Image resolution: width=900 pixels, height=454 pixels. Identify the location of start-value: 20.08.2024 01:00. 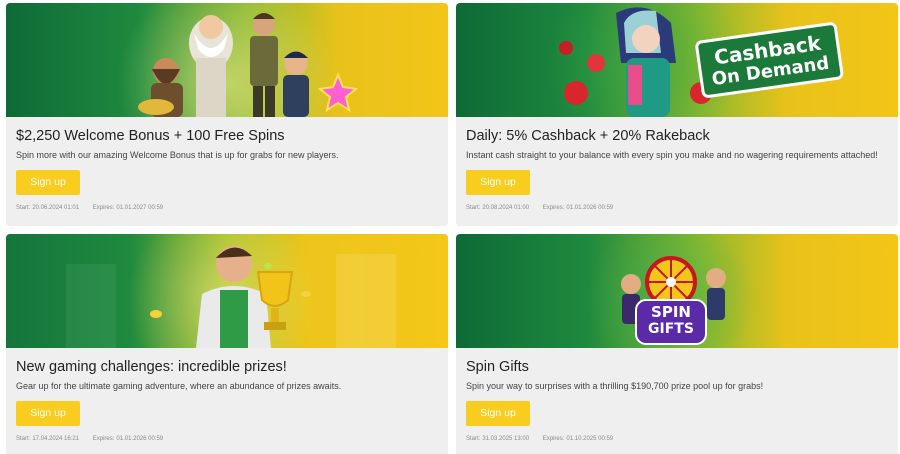
(506, 208).